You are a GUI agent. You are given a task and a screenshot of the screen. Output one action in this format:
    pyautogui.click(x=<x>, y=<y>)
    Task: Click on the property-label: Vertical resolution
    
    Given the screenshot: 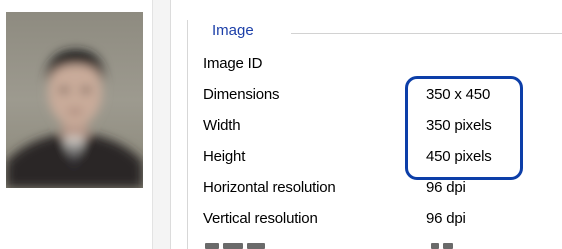 What is the action you would take?
    pyautogui.click(x=260, y=218)
    